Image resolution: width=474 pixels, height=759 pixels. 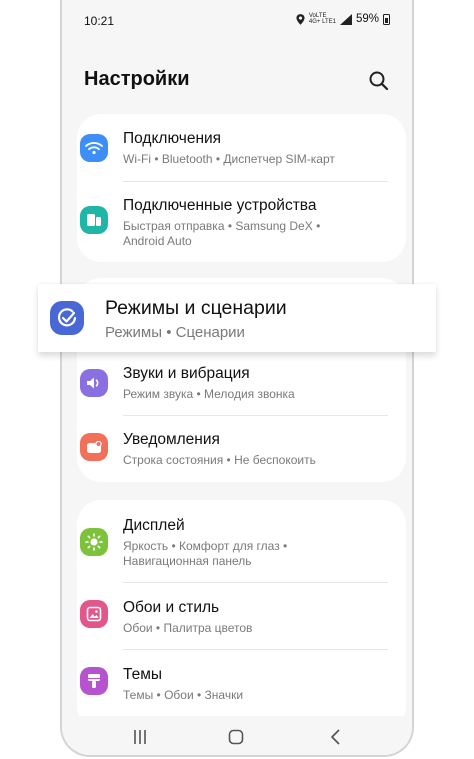 What do you see at coordinates (241, 683) in the screenshot?
I see `settings-item-themes: Темы Темы • Обои • Значки` at bounding box center [241, 683].